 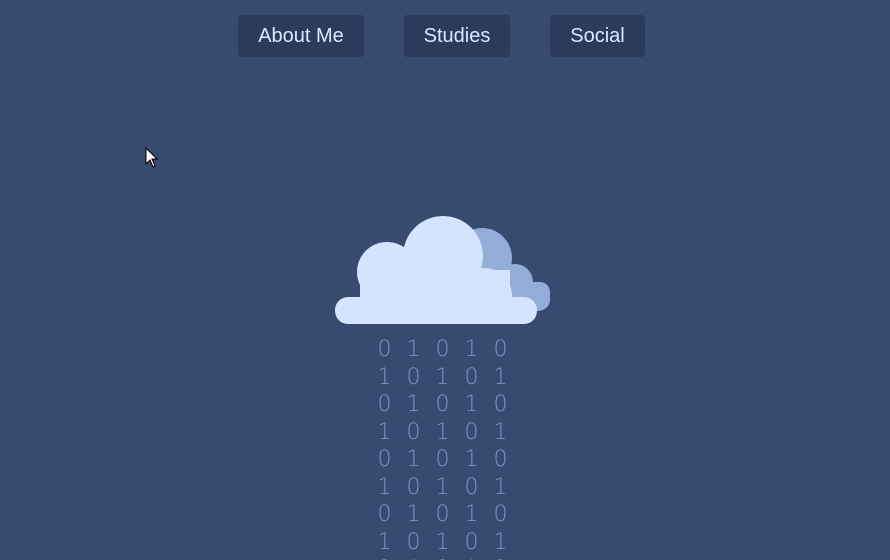 I want to click on cloud-front-icon, so click(x=436, y=270).